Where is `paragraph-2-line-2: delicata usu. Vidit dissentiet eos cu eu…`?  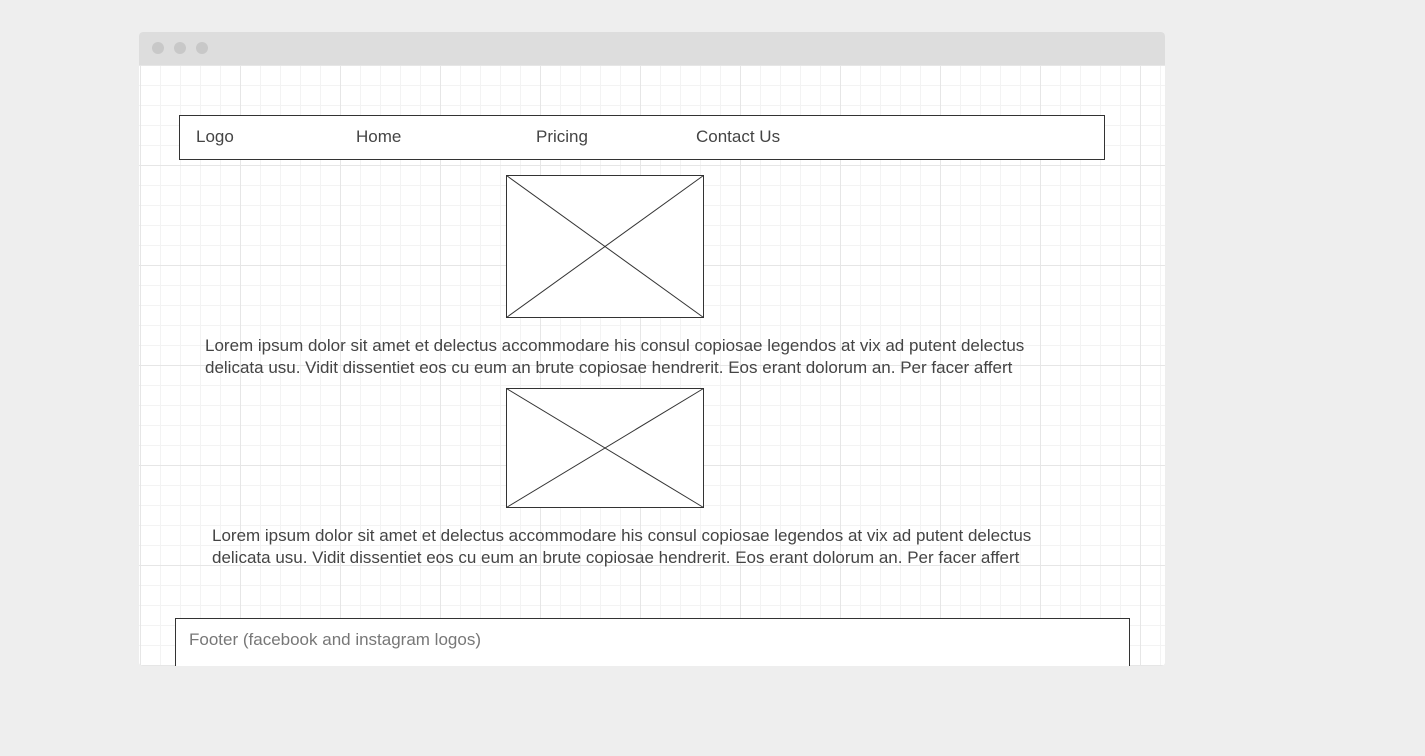
paragraph-2-line-2: delicata usu. Vidit dissentiet eos cu eu… is located at coordinates (616, 557).